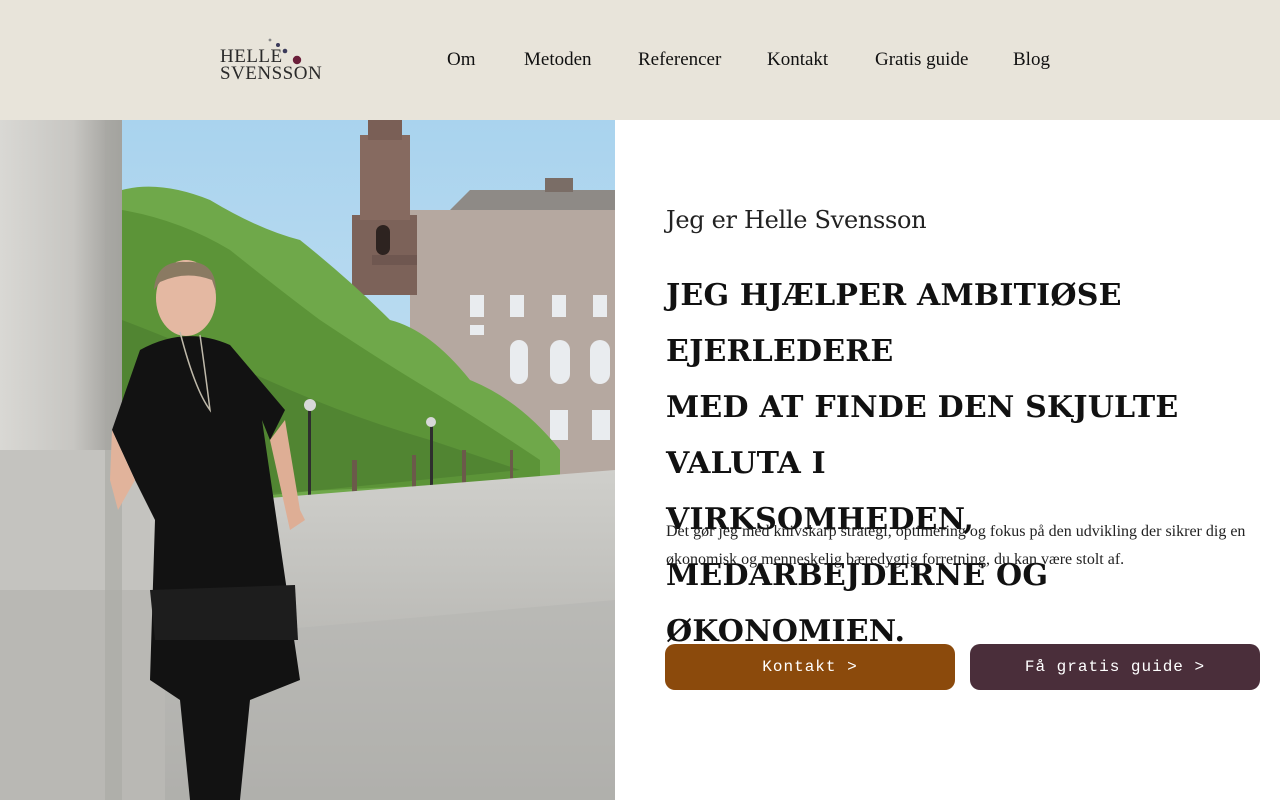 The width and height of the screenshot is (1280, 800). I want to click on free-guide-button: Få gratis guide >, so click(1115, 667).